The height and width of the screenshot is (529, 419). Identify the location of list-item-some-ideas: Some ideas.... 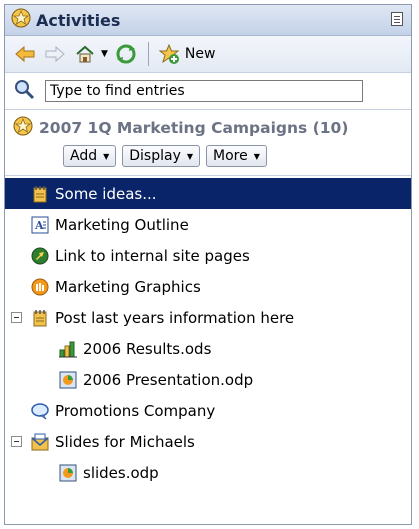
(208, 193).